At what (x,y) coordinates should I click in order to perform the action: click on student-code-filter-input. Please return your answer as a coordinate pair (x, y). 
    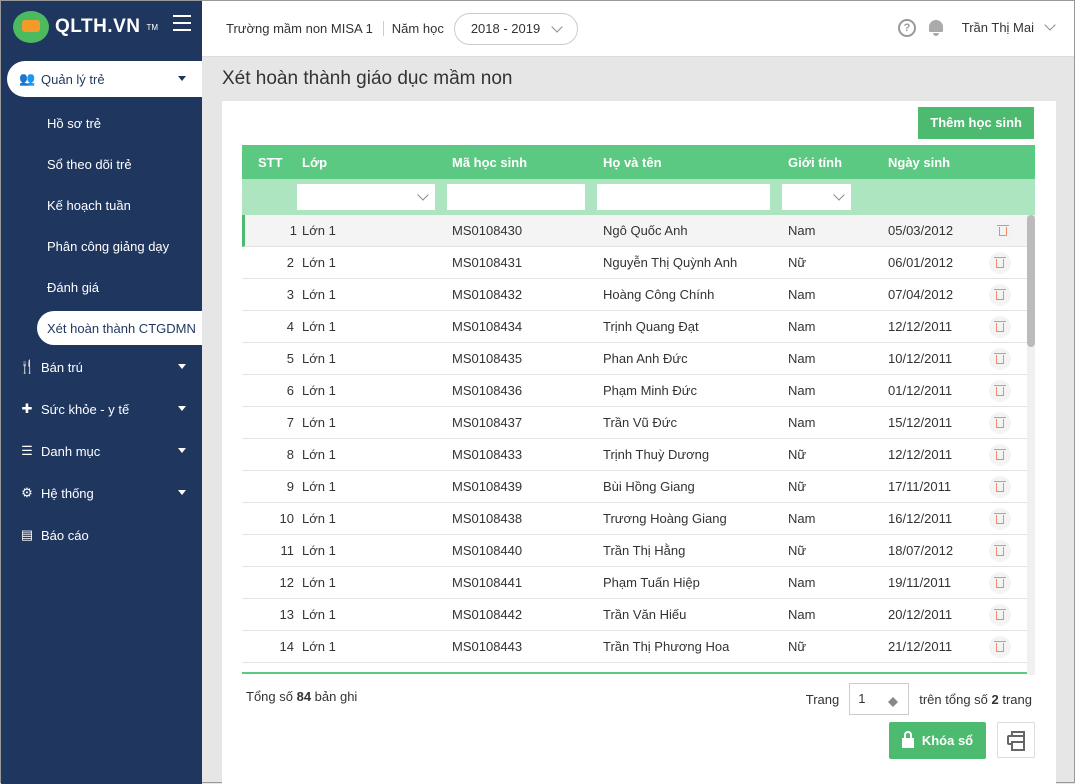
    Looking at the image, I should click on (516, 197).